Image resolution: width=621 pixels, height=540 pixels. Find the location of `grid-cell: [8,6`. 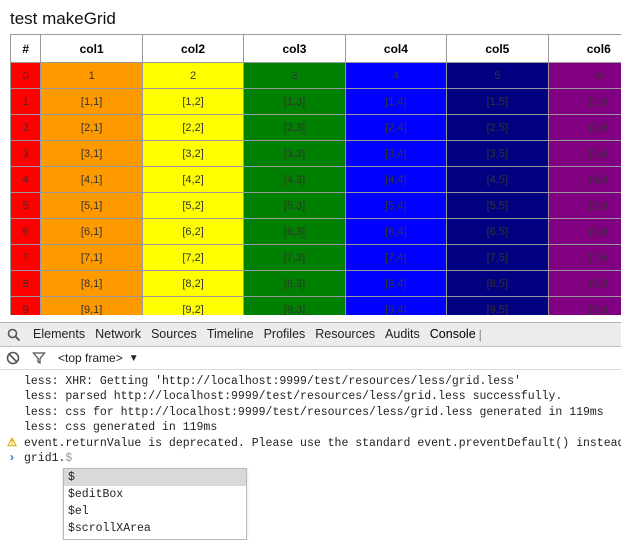

grid-cell: [8,6 is located at coordinates (584, 284).